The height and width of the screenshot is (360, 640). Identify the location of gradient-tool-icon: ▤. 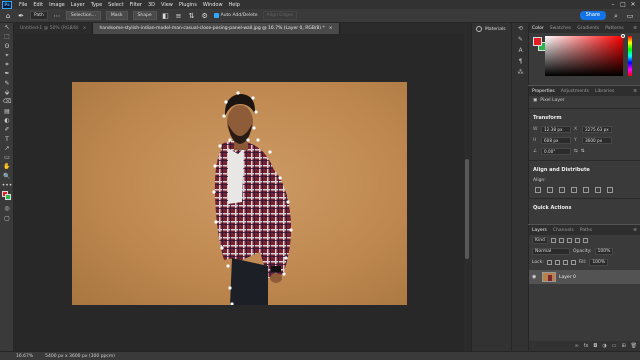
(7, 111).